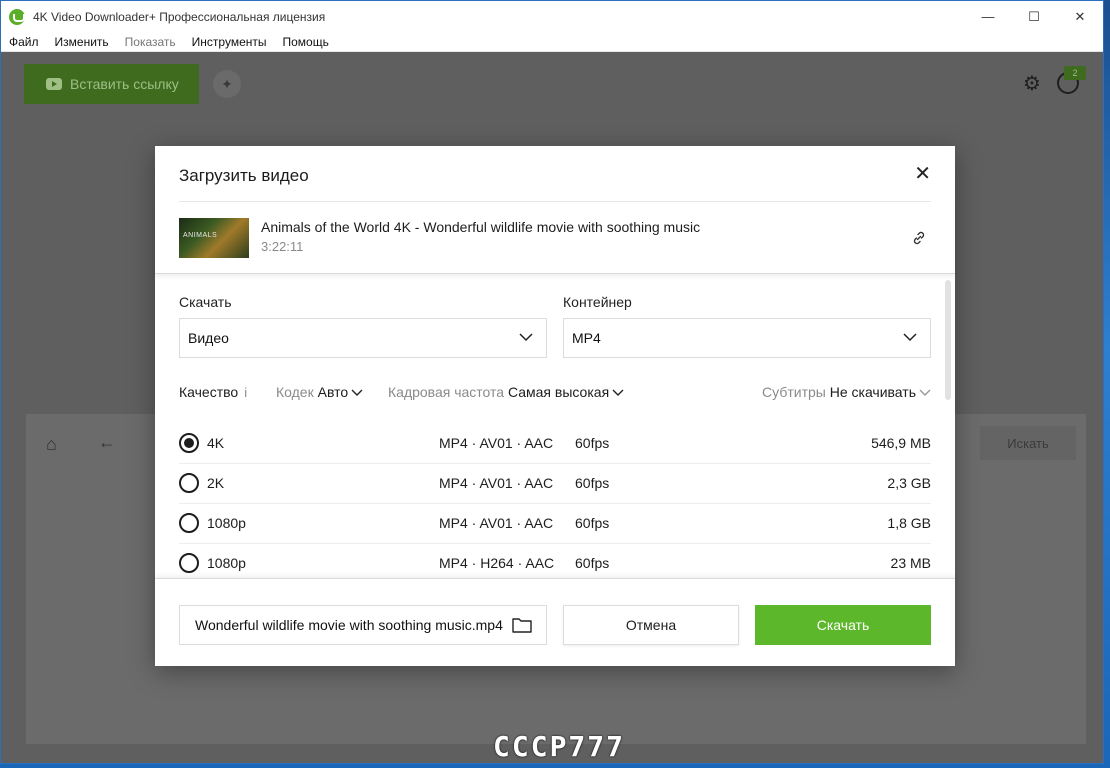  I want to click on quality-option-1080p-h264: 1080p MP4 · H264 · AAC 60fps 23 MB, so click(555, 561).